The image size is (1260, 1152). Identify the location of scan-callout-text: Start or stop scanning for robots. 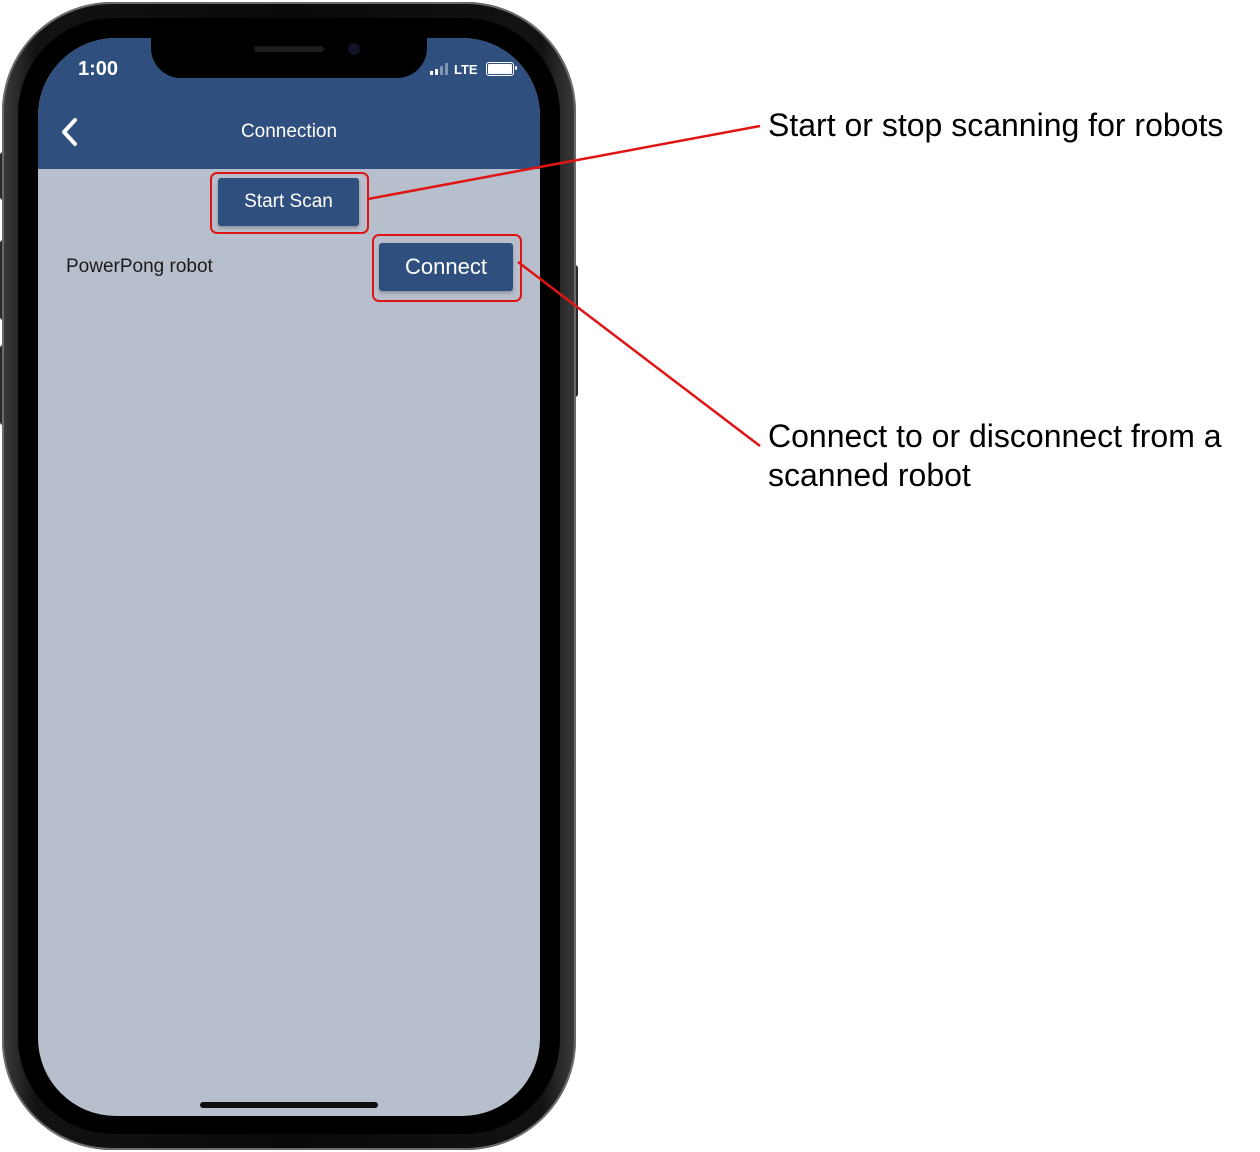
(996, 125).